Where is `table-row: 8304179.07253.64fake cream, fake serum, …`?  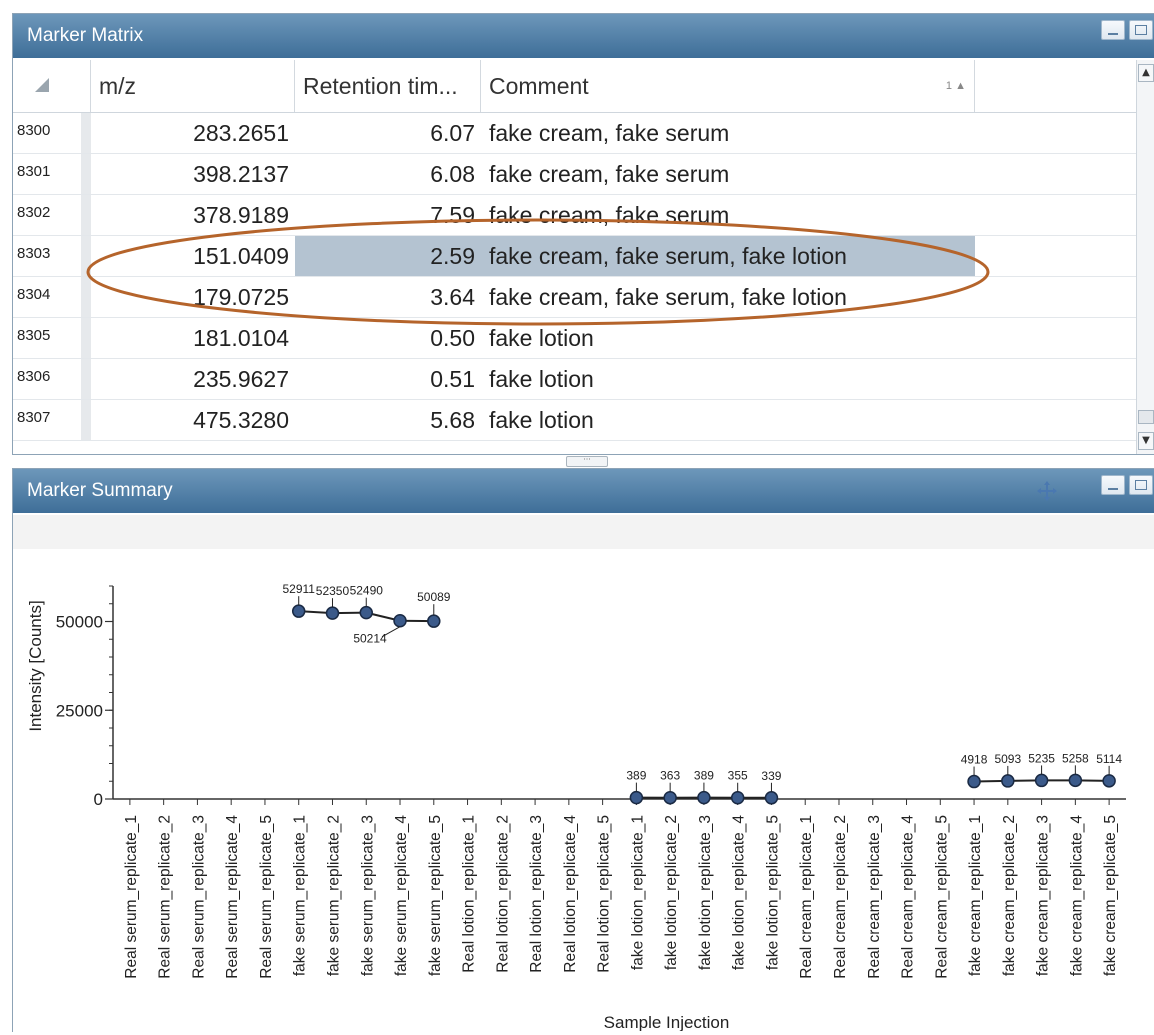
table-row: 8304179.07253.64fake cream, fake serum, … is located at coordinates (575, 297).